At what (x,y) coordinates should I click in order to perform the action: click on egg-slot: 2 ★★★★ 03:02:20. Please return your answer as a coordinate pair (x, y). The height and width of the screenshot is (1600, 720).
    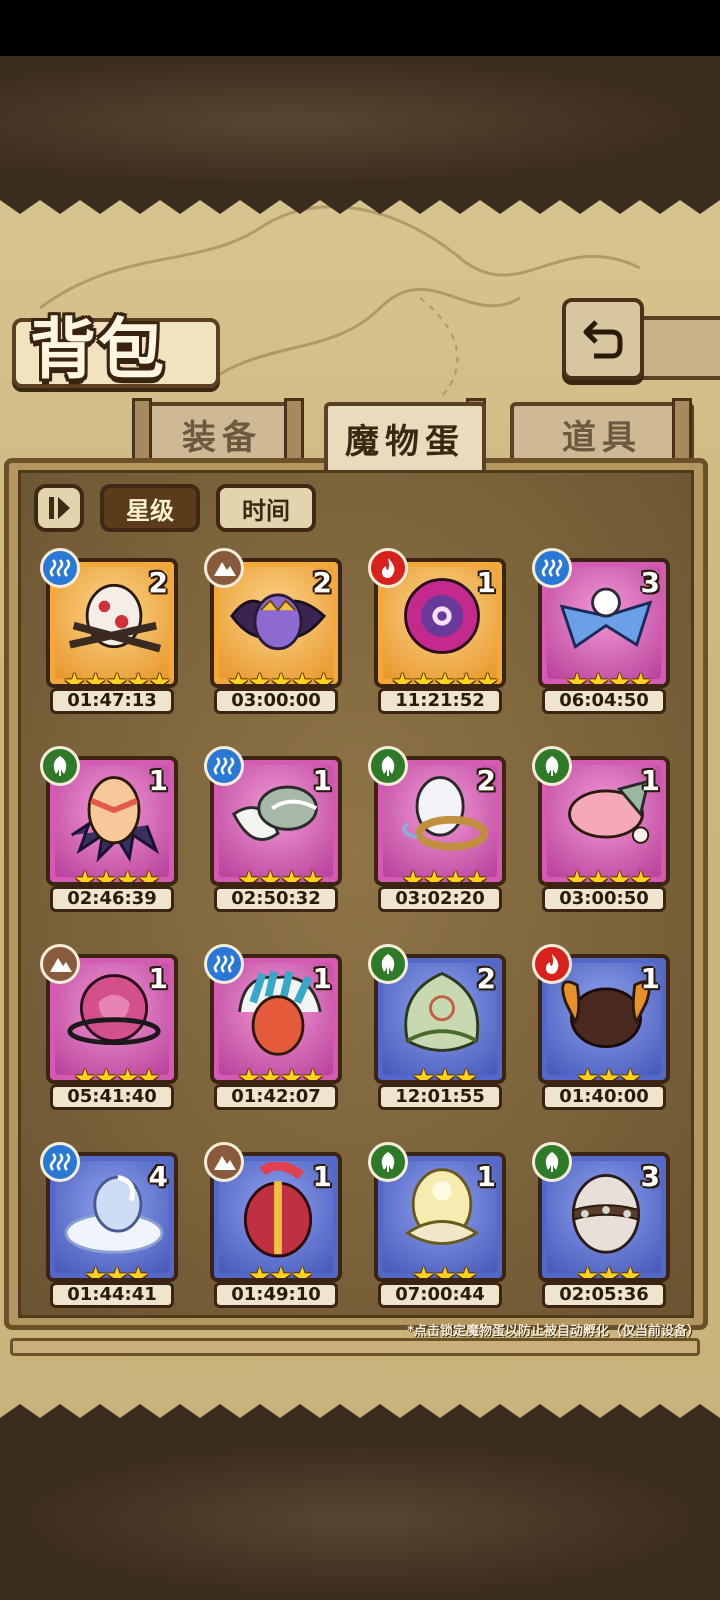
    Looking at the image, I should click on (439, 830).